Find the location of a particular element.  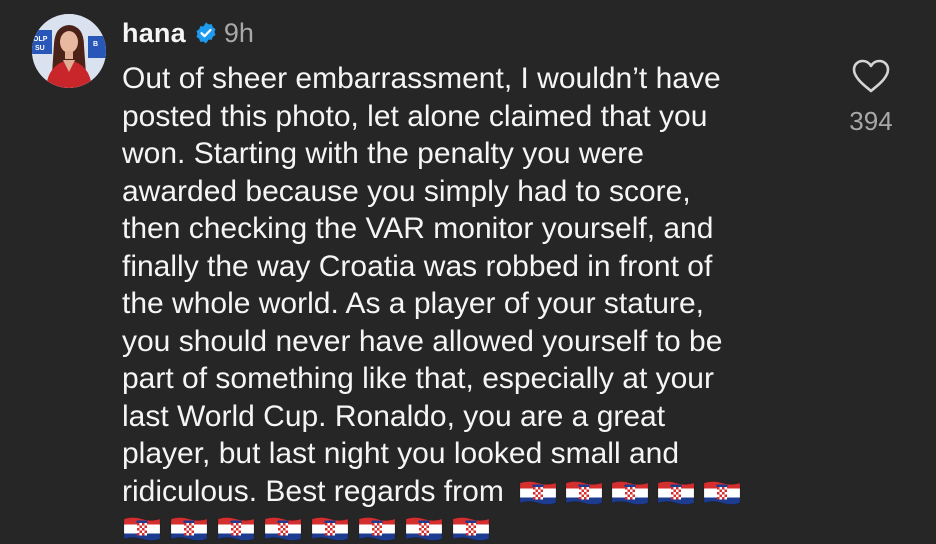

comment-line-with-flags: ridiculous. Best regards from is located at coordinates (467, 492).